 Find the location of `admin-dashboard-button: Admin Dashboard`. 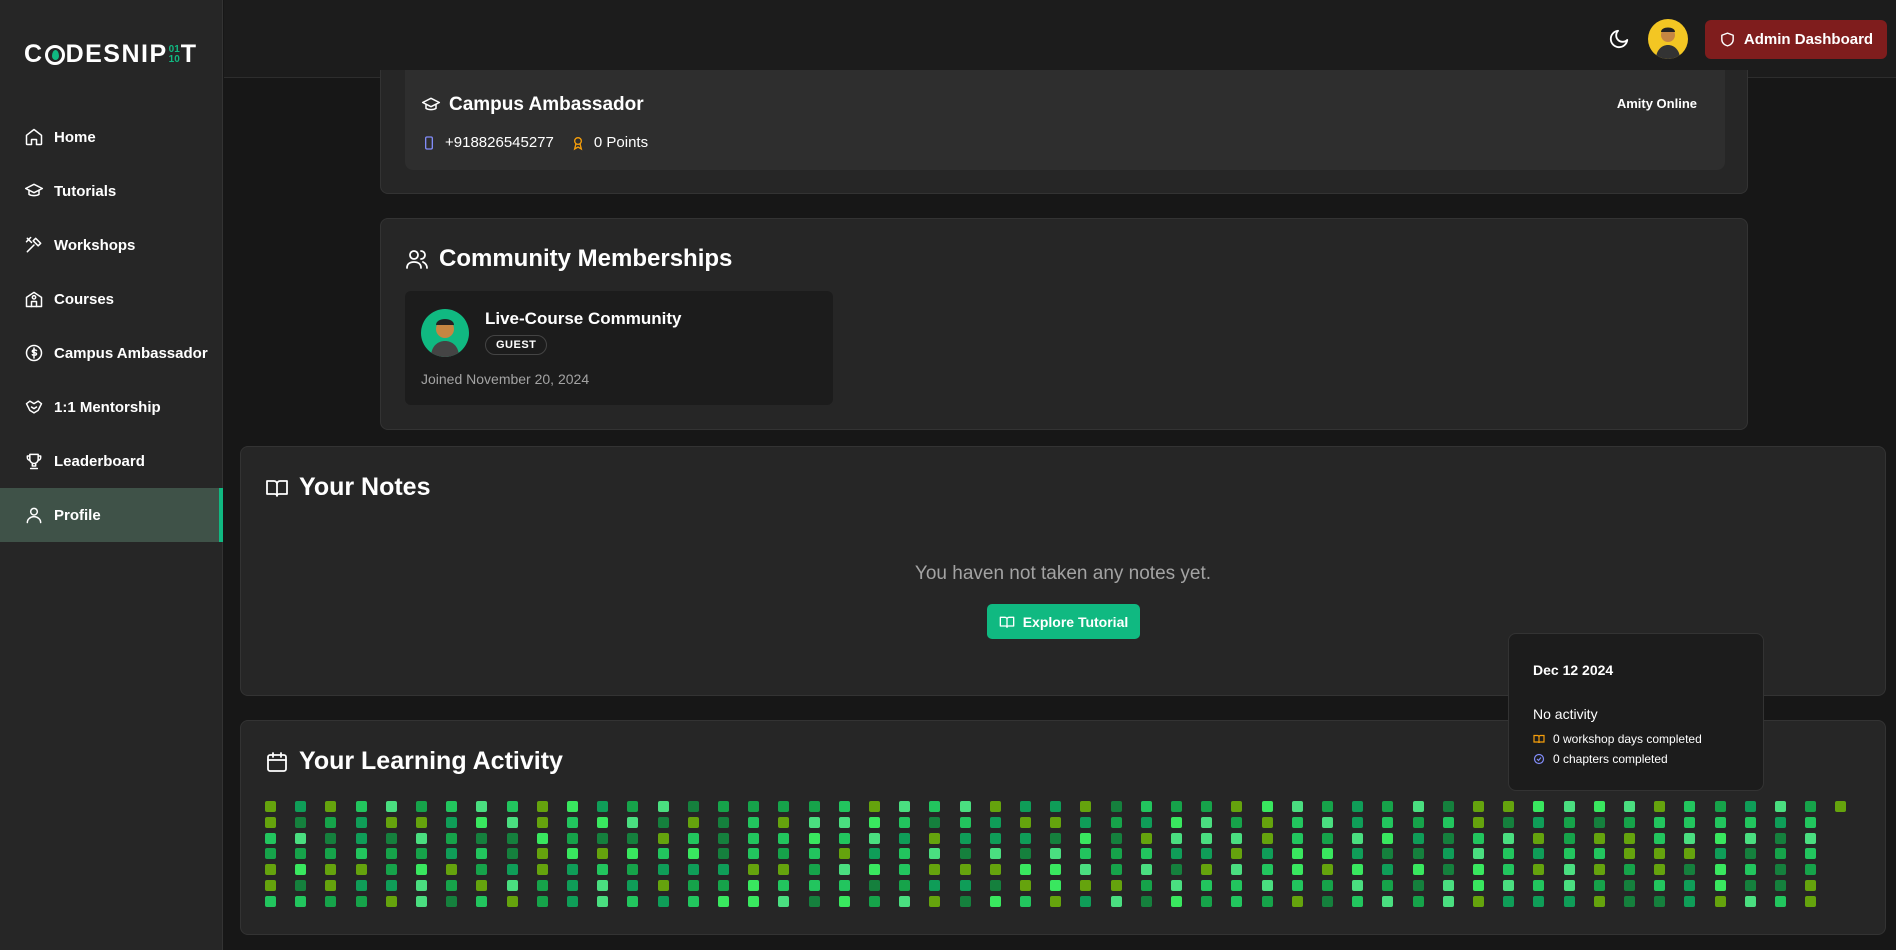

admin-dashboard-button: Admin Dashboard is located at coordinates (1796, 39).